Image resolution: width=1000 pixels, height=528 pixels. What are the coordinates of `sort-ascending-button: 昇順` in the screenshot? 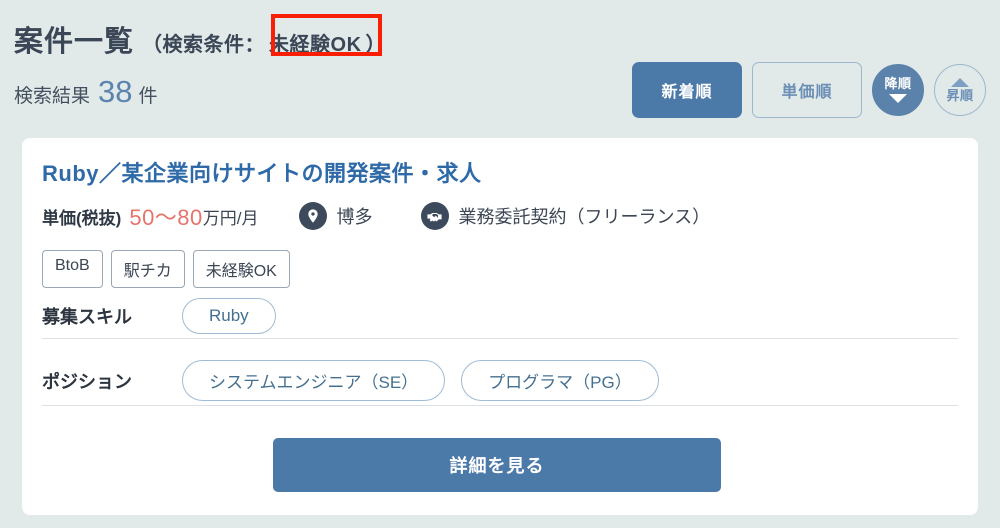 It's located at (960, 90).